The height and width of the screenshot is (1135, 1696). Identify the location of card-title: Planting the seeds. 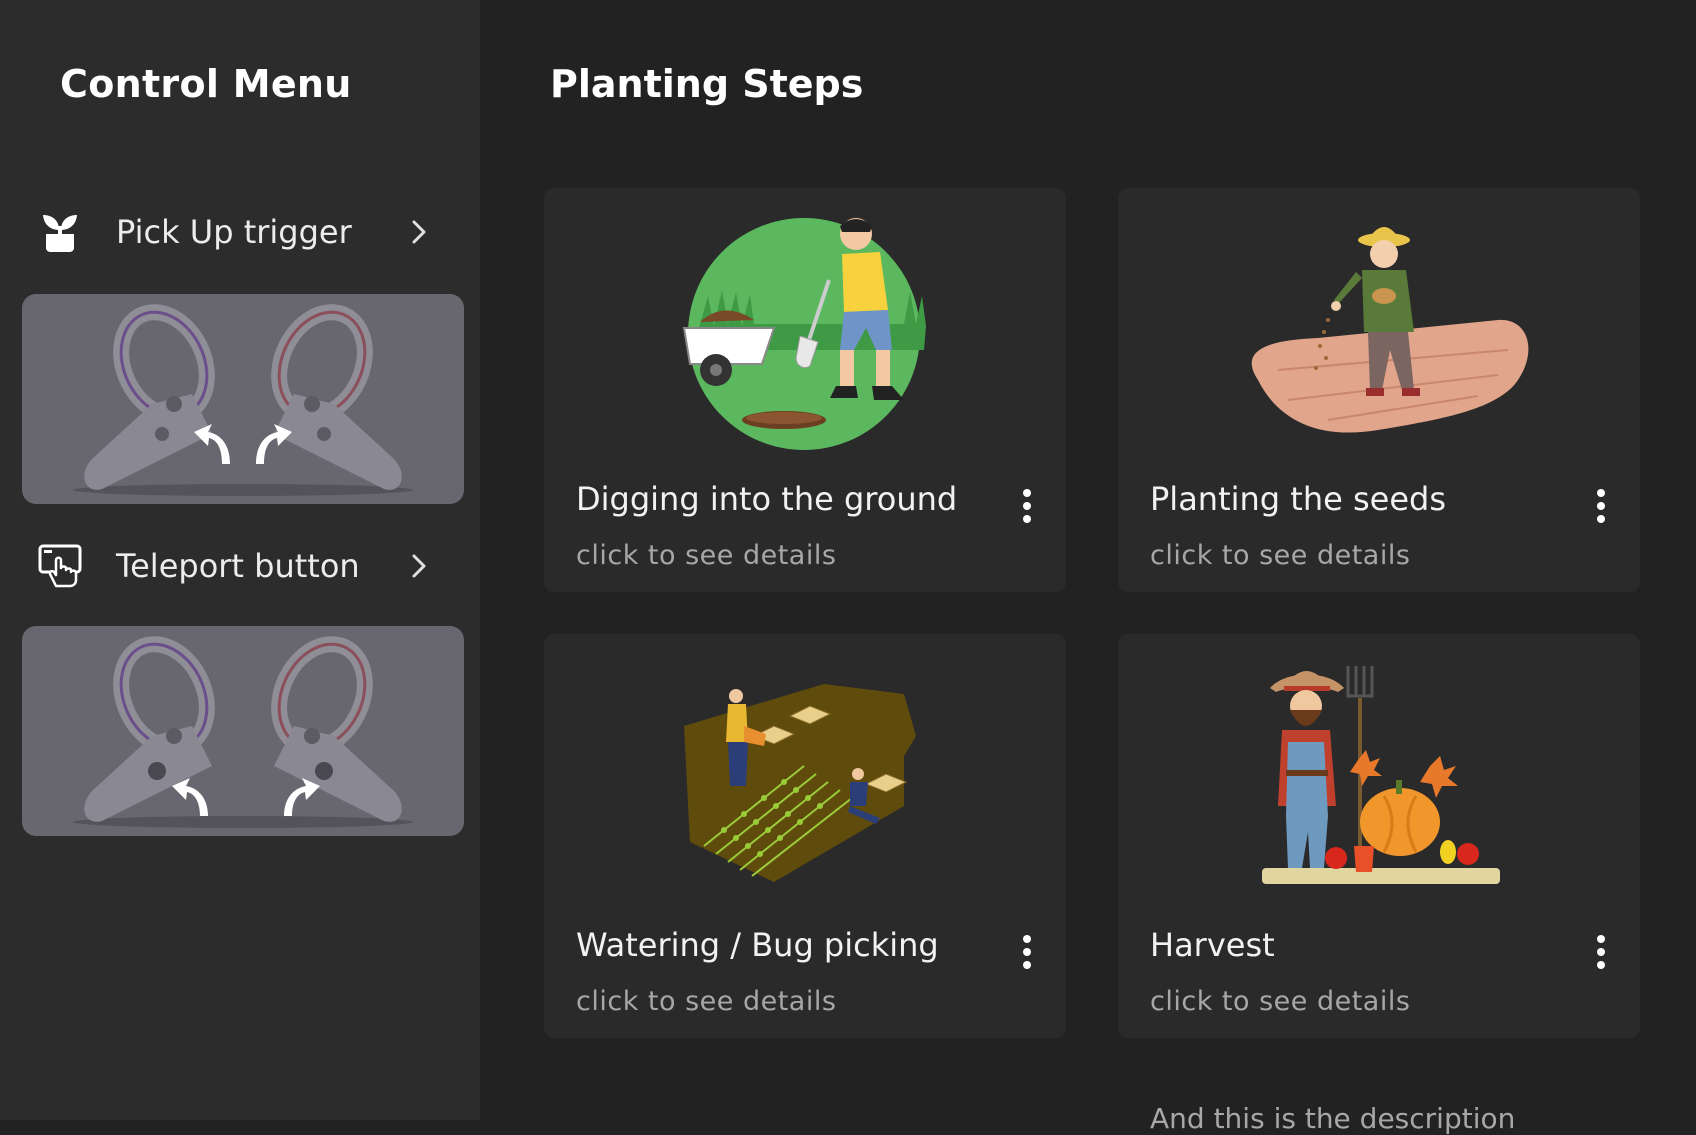
(1298, 499).